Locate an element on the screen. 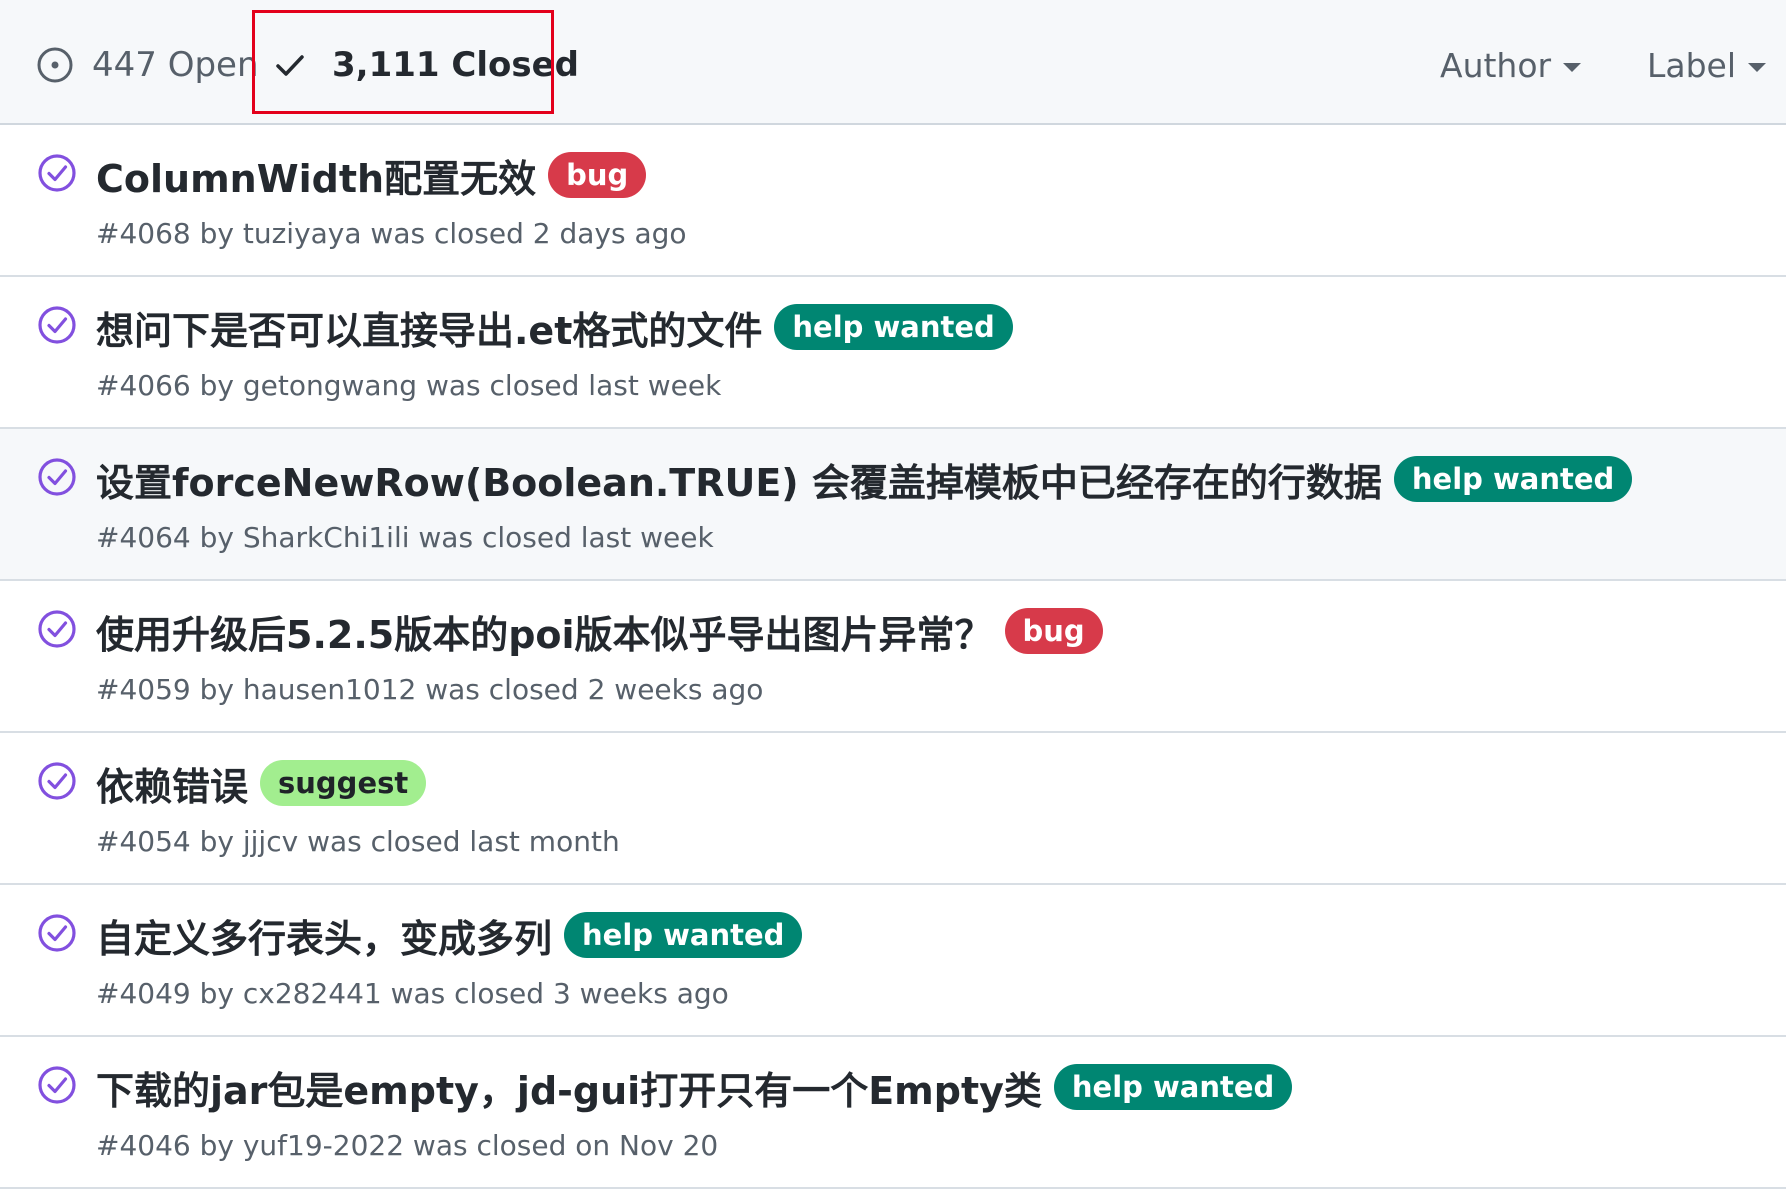 Image resolution: width=1786 pixels, height=1195 pixels. label-filter-label: Label is located at coordinates (1692, 65).